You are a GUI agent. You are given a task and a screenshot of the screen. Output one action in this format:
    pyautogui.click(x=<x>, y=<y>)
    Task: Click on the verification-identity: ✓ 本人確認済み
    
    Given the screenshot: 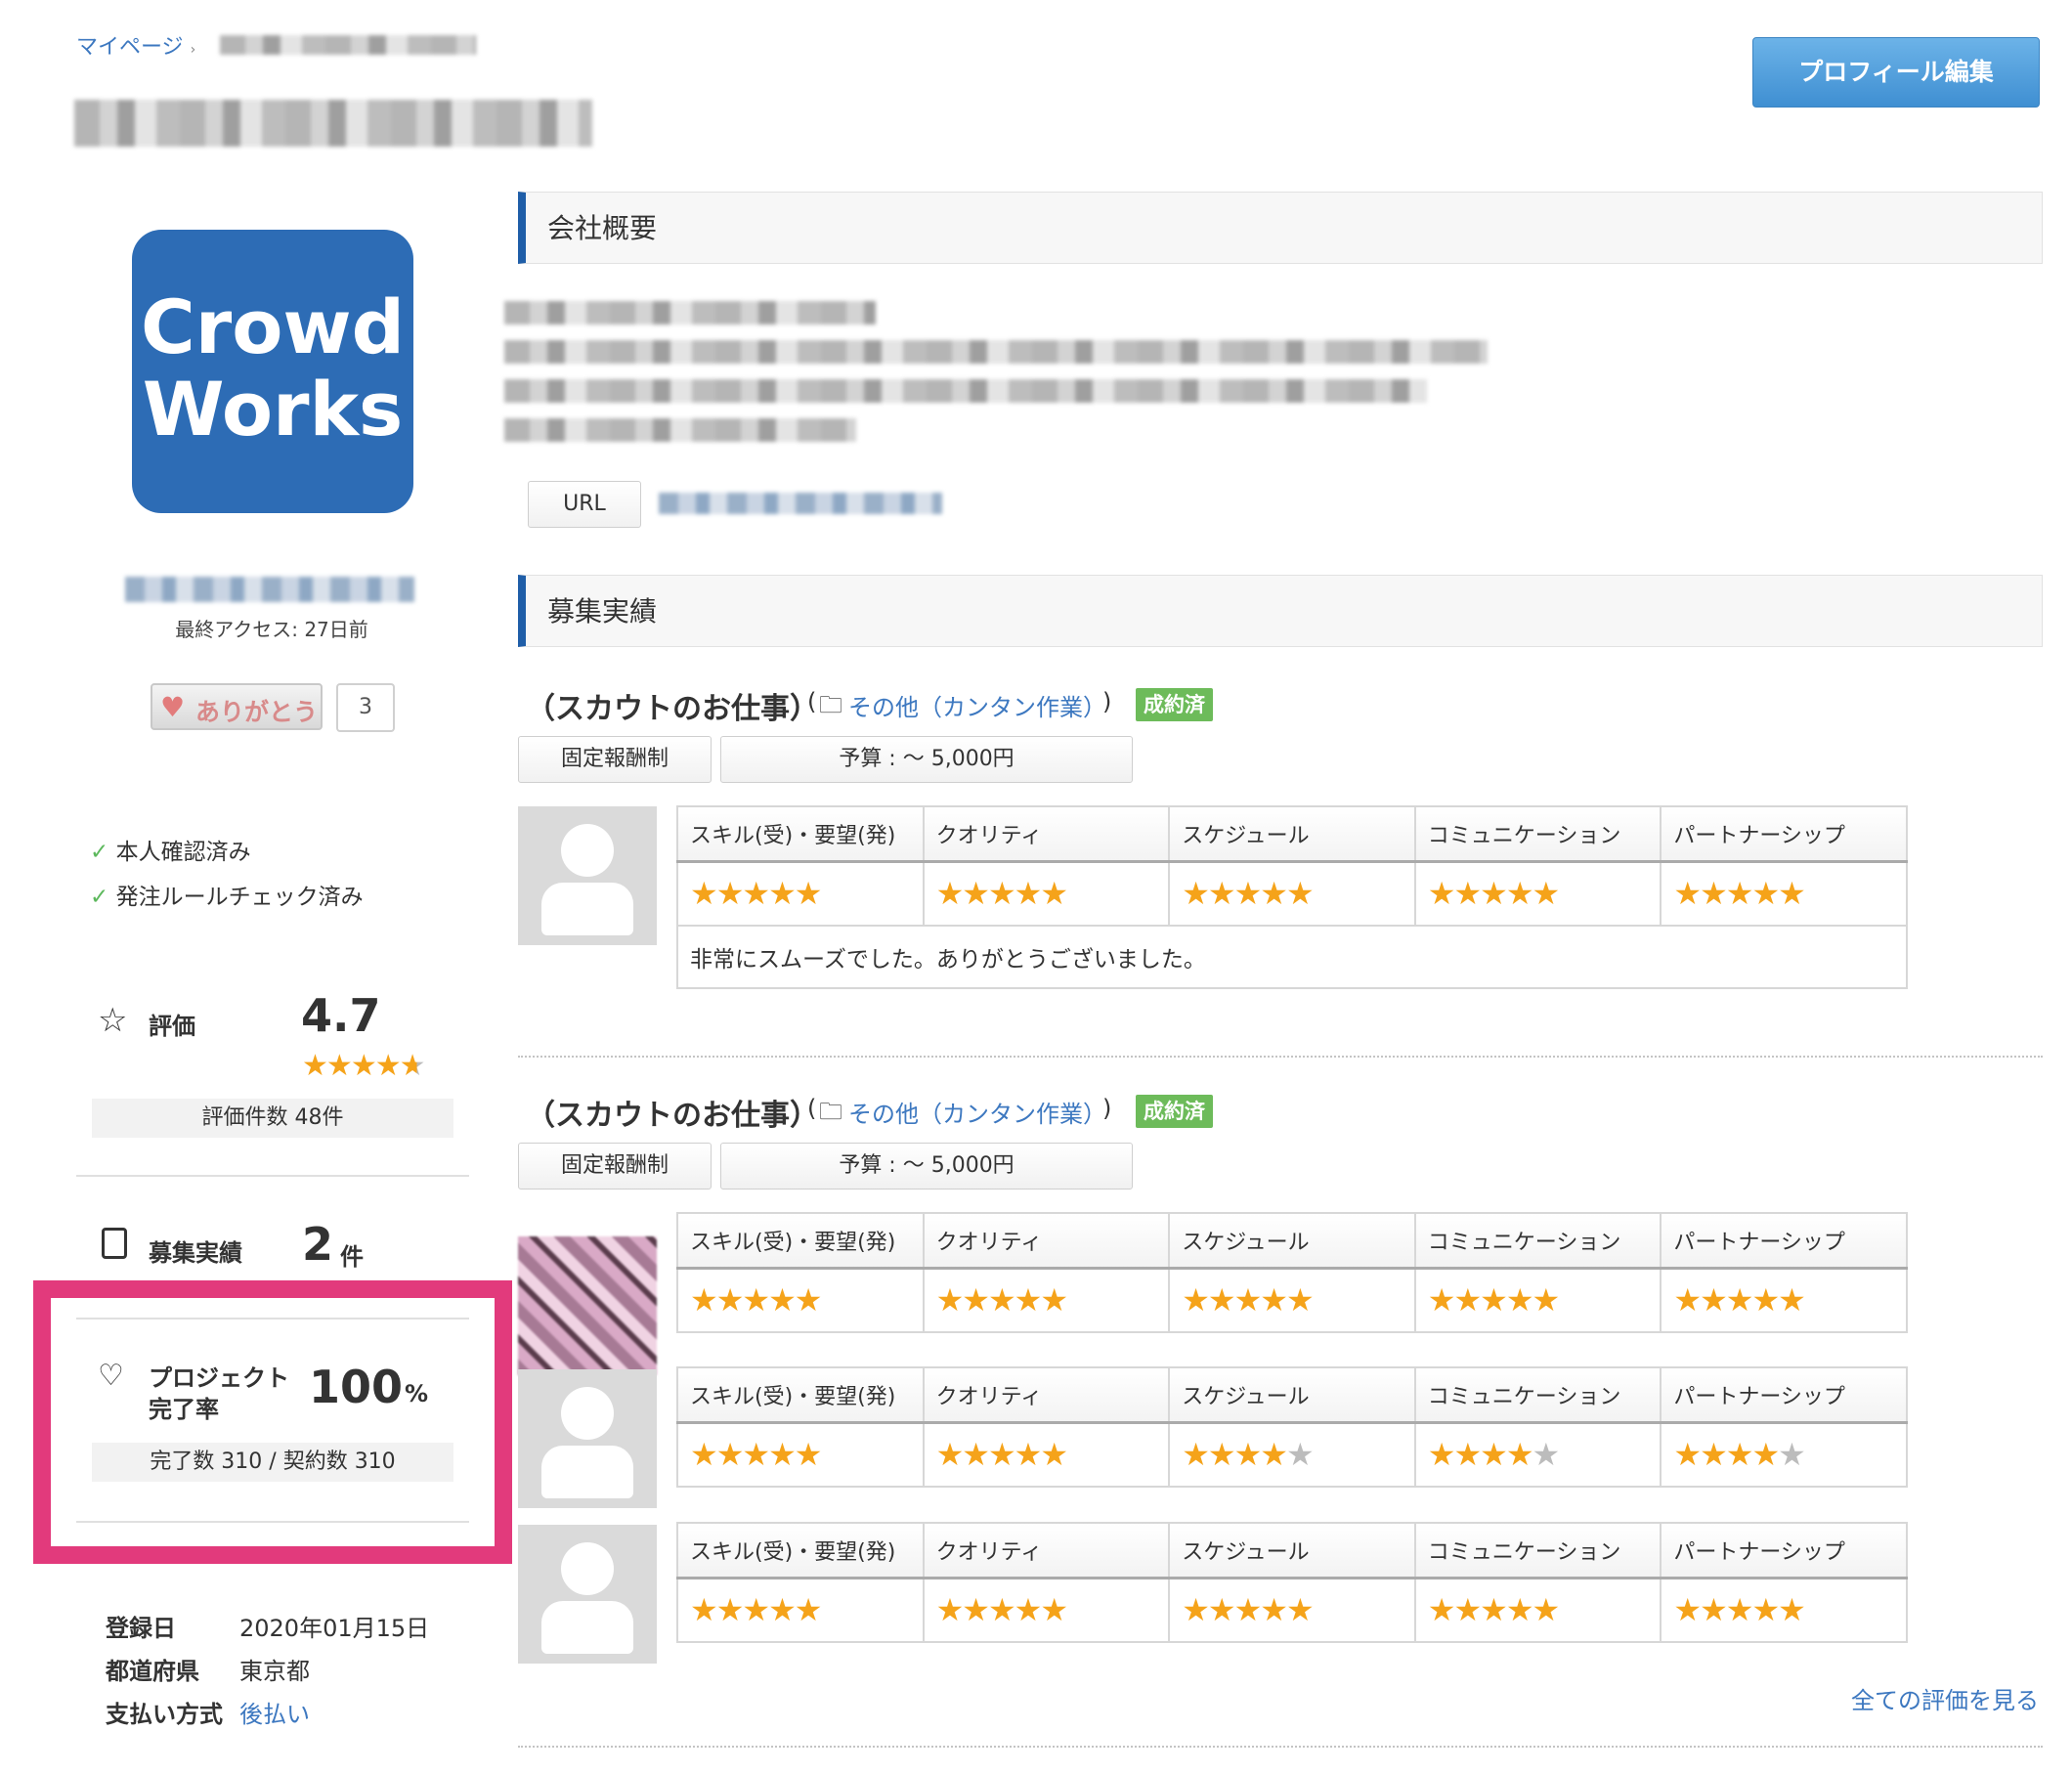 What is the action you would take?
    pyautogui.click(x=170, y=849)
    